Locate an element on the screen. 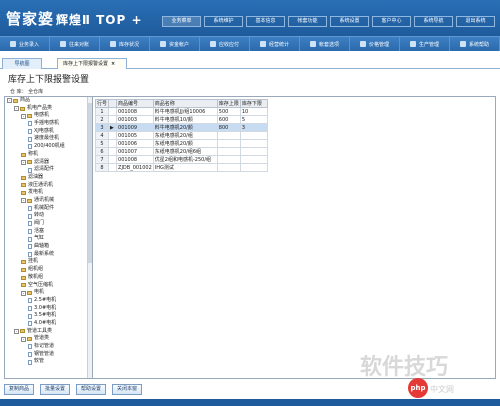  cell-upper-limit: 500 is located at coordinates (228, 111).